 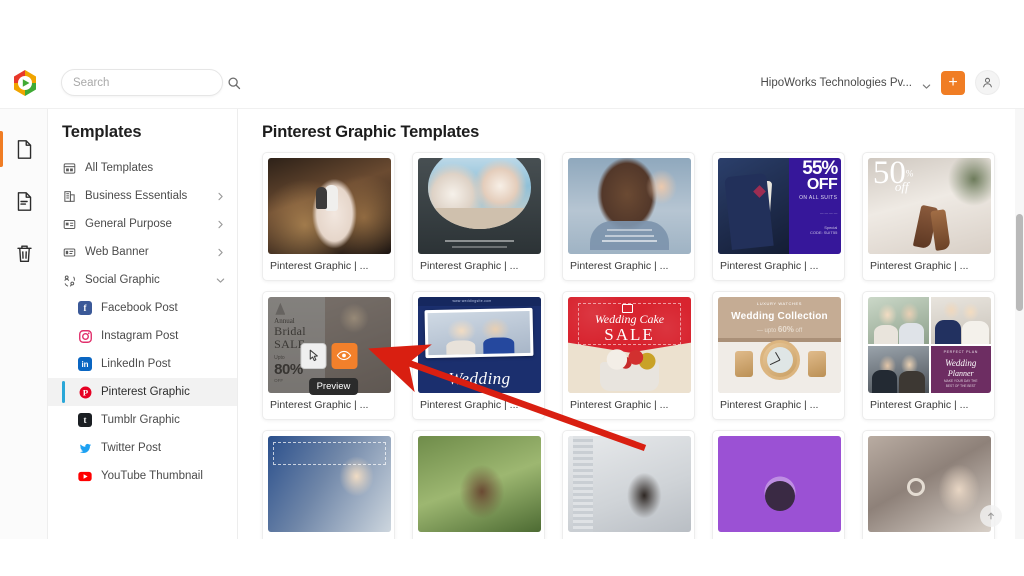 What do you see at coordinates (987, 82) in the screenshot?
I see `user-account-icon` at bounding box center [987, 82].